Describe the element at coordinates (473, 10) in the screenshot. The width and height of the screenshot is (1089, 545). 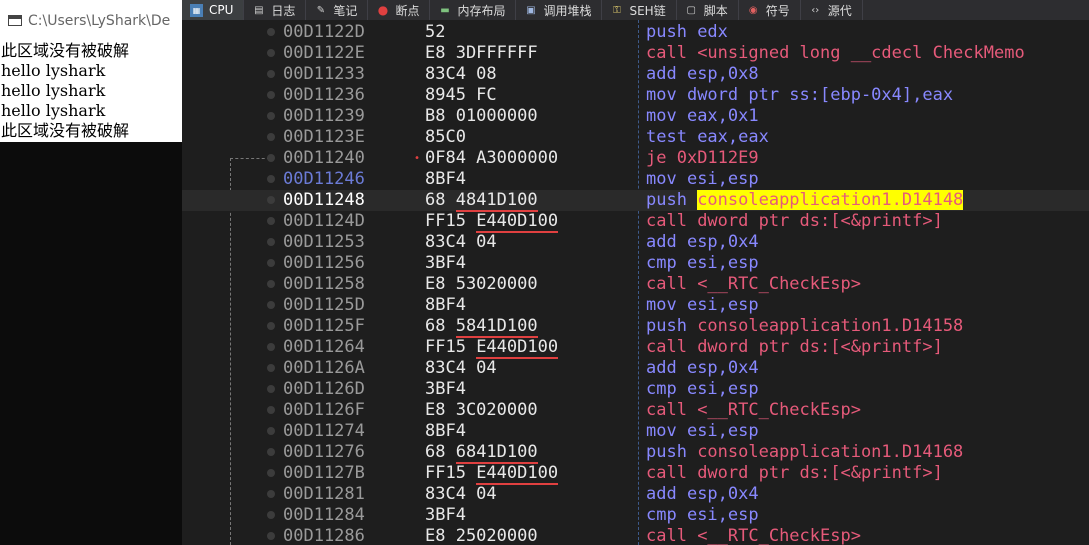
I see `tab-memory-map: ▬ 内存布局` at that location.